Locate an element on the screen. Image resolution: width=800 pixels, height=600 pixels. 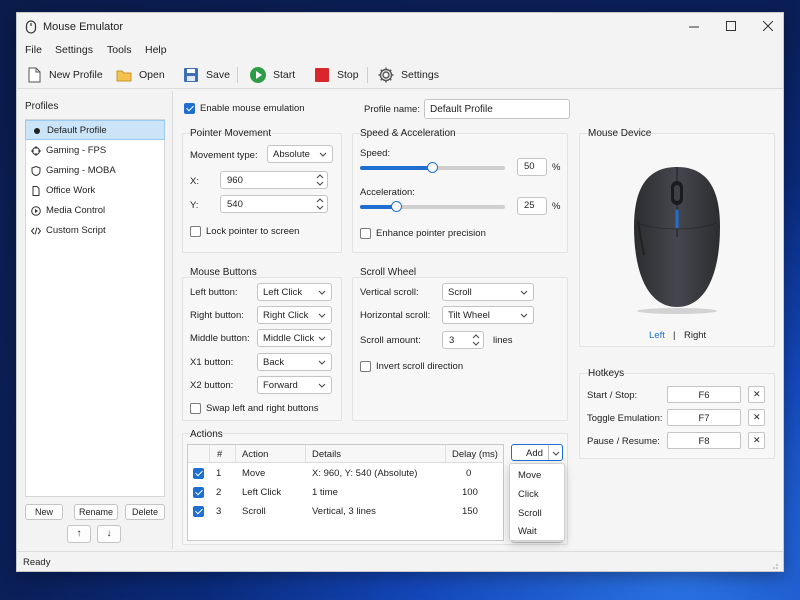
hotkey-pause-field: F8 is located at coordinates (704, 440).